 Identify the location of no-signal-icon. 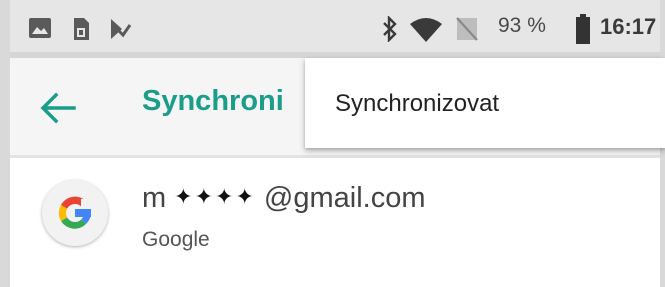
(467, 31).